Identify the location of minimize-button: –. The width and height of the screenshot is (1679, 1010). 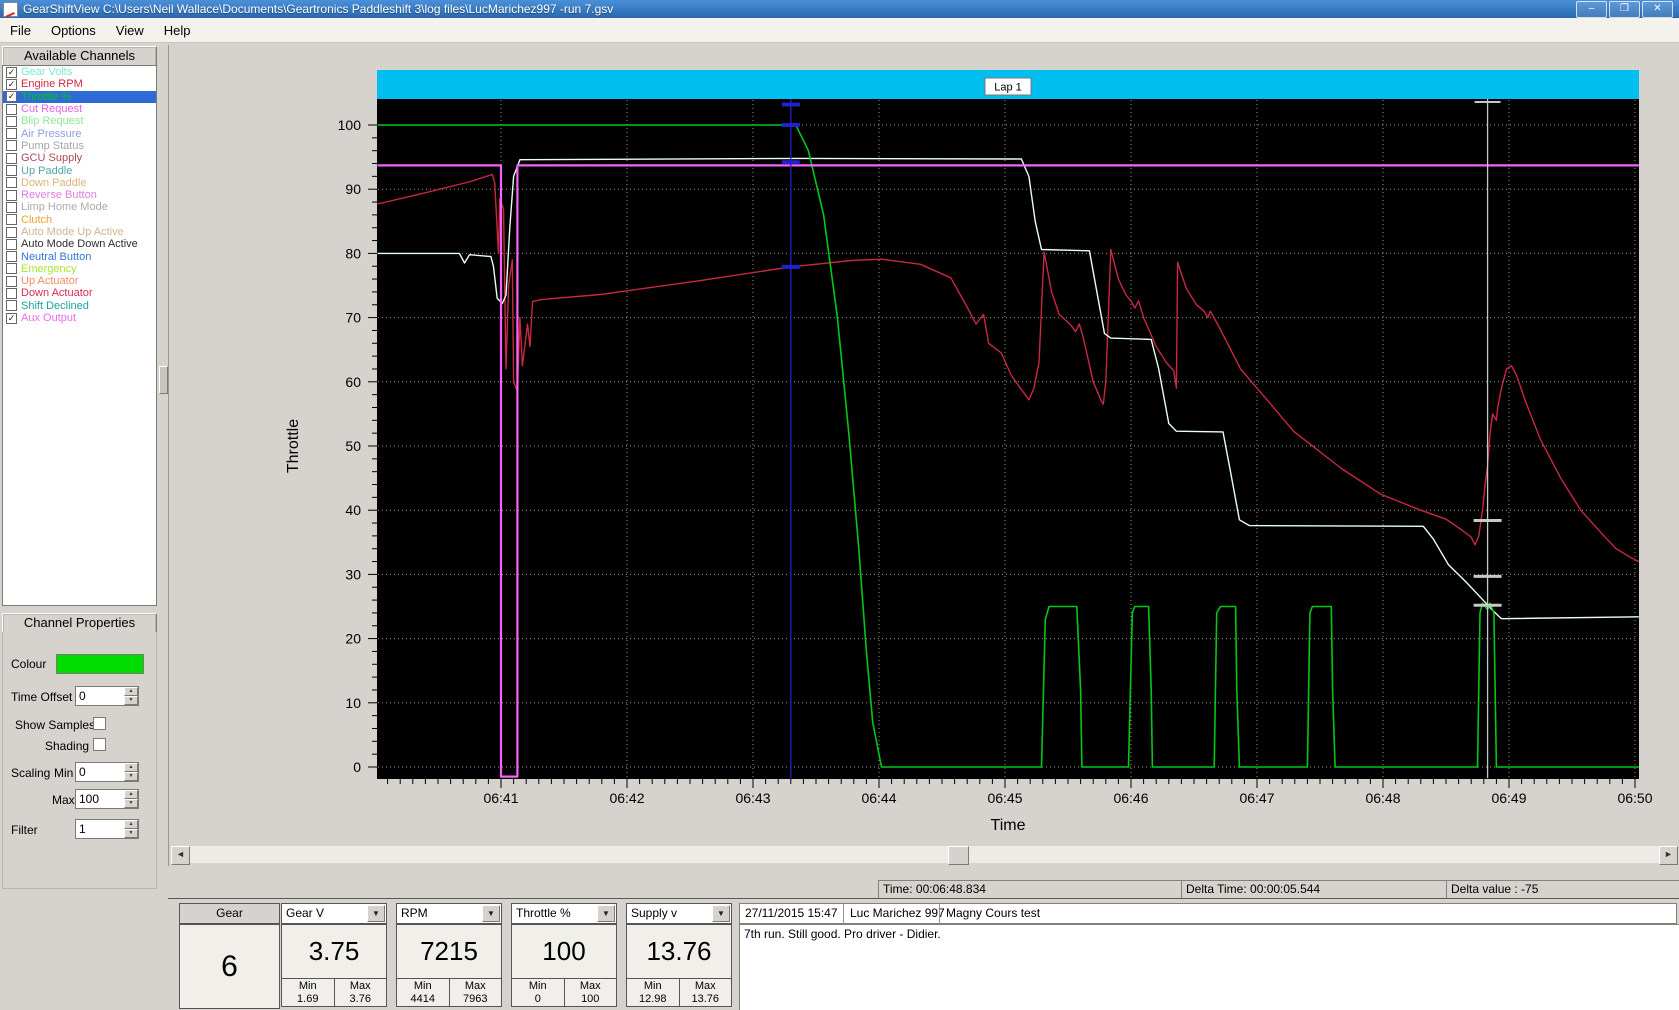
(1591, 9).